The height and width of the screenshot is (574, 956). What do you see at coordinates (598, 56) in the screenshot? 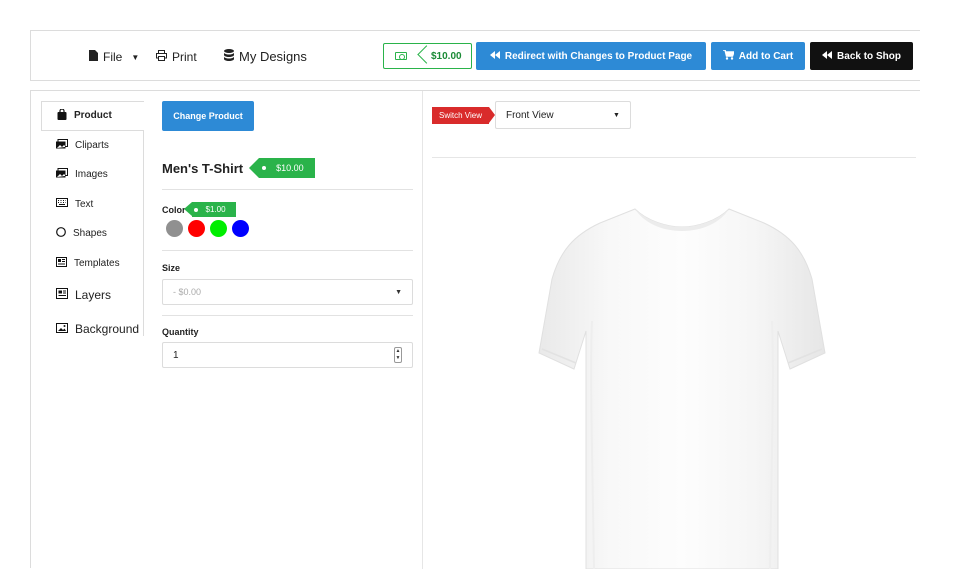
I see `redirect-label: Redirect with Changes to Product Page` at bounding box center [598, 56].